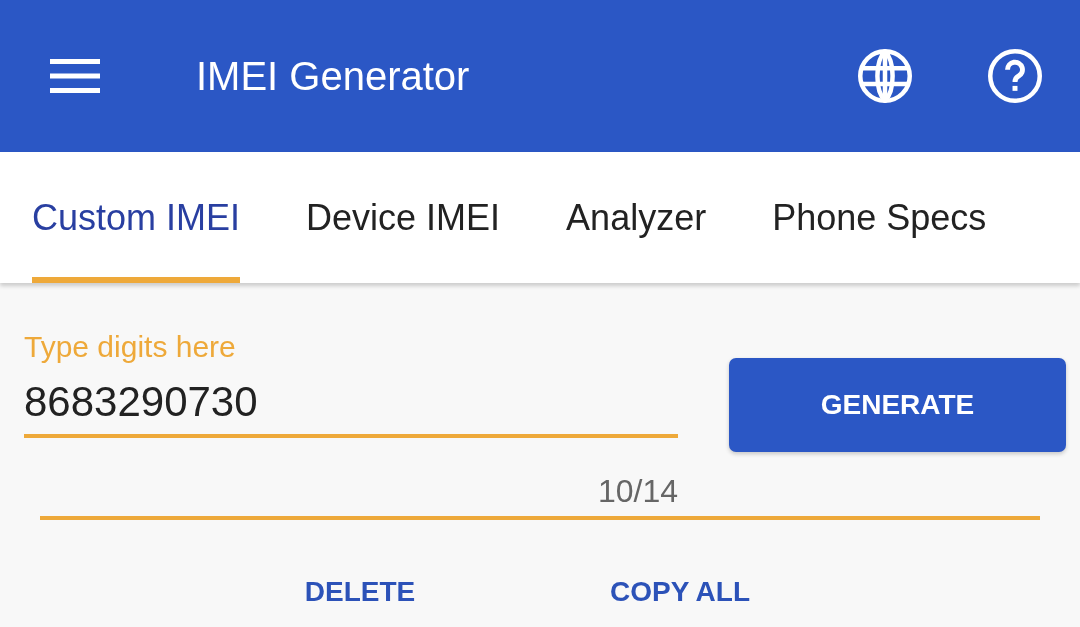 Image resolution: width=1080 pixels, height=627 pixels. Describe the element at coordinates (897, 405) in the screenshot. I see `generate-button: GENERATE` at that location.